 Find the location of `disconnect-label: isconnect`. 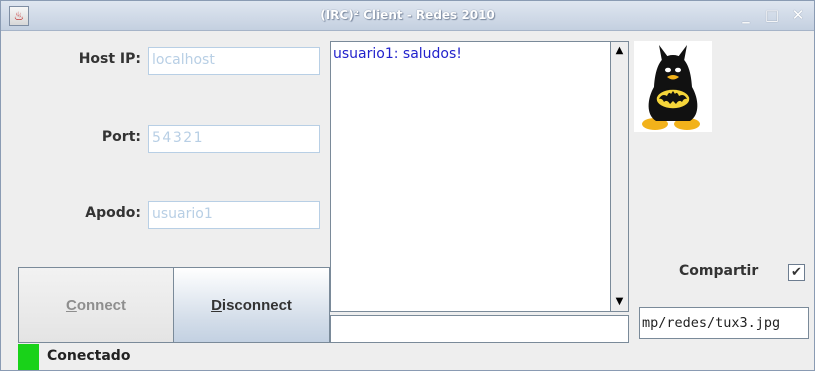

disconnect-label: isconnect is located at coordinates (256, 305).